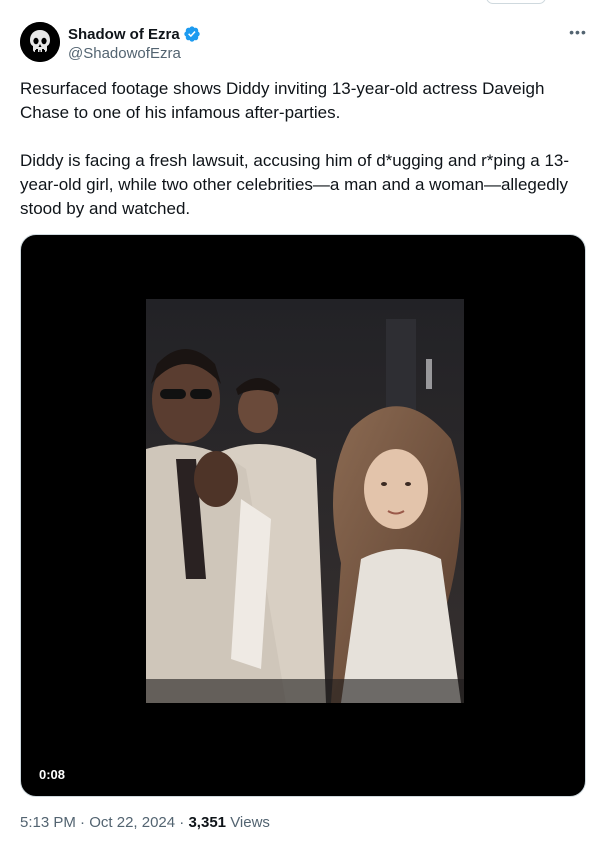 The height and width of the screenshot is (848, 606). I want to click on views-count: 3,351, so click(207, 822).